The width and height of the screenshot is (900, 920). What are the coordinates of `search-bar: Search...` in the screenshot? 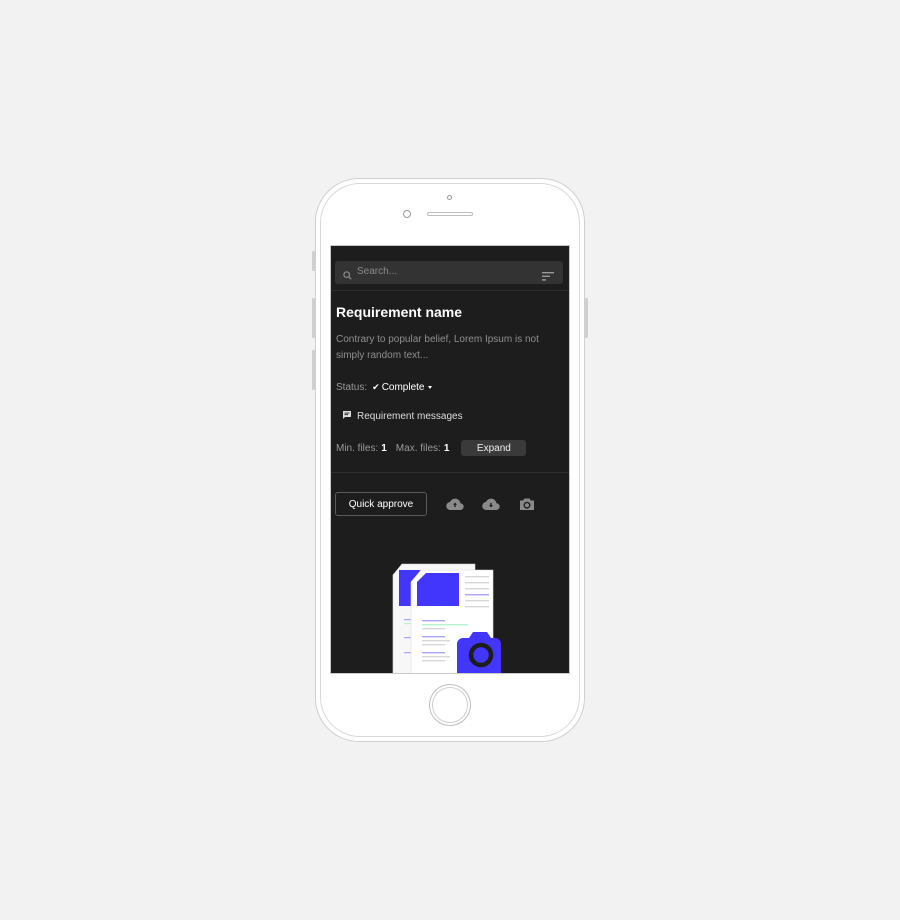 It's located at (449, 272).